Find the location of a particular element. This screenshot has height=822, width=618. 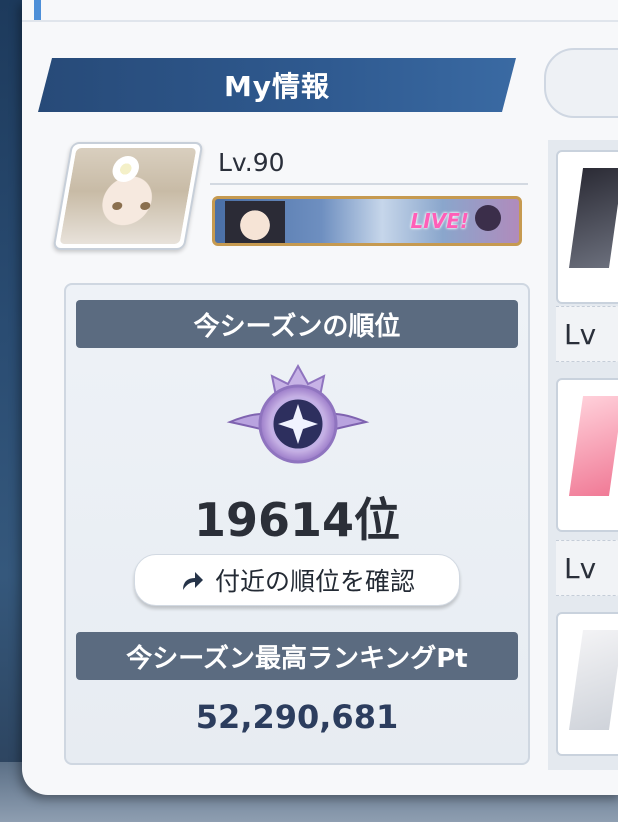

right-tab-button is located at coordinates (581, 83).